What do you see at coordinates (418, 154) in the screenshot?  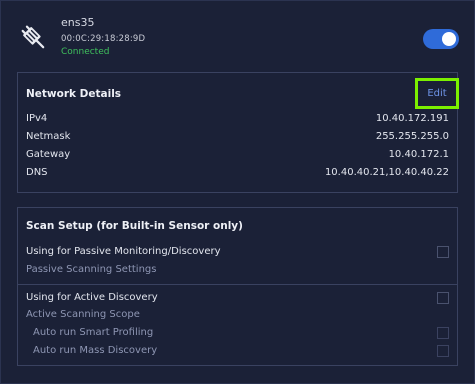 I see `detail-value: 10.40.172.1` at bounding box center [418, 154].